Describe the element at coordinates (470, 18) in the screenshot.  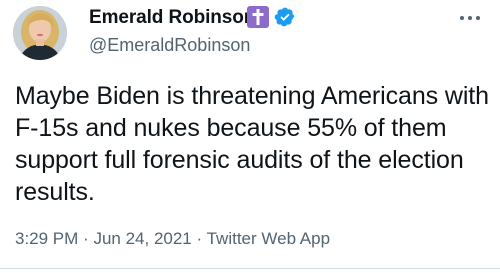
I see `more-options-icon` at that location.